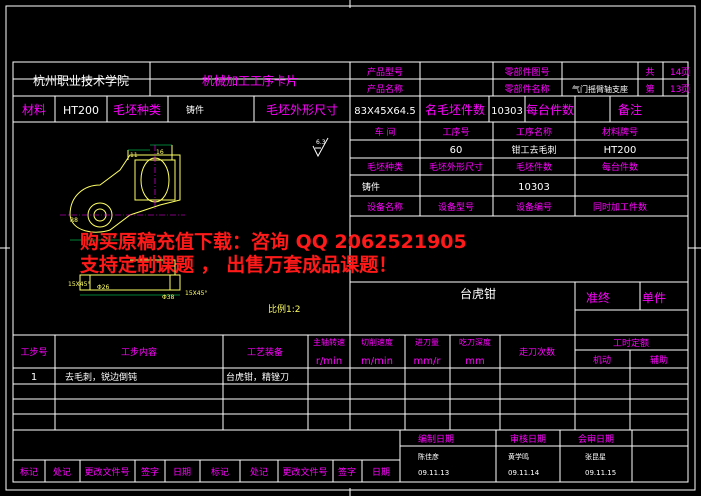  Describe the element at coordinates (150, 472) in the screenshot. I see `sign-label-1: 签字` at that location.